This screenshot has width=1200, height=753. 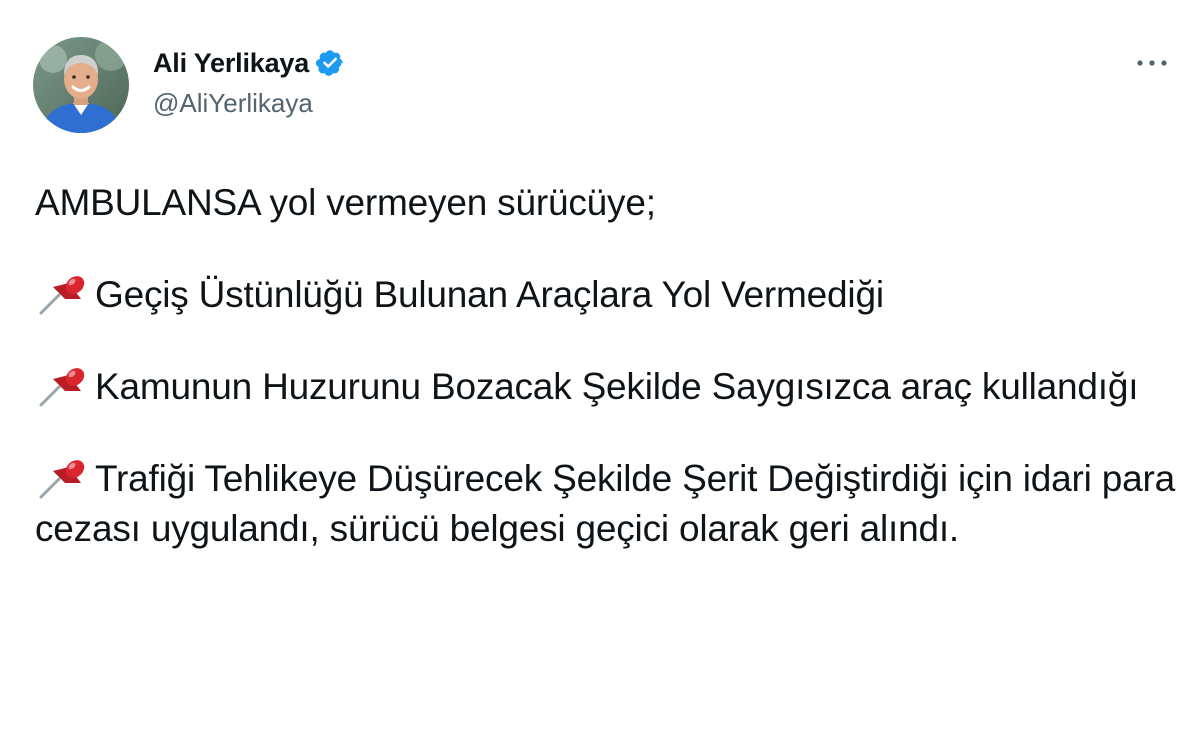 I want to click on display-name: Ali Yerlikaya, so click(x=231, y=63).